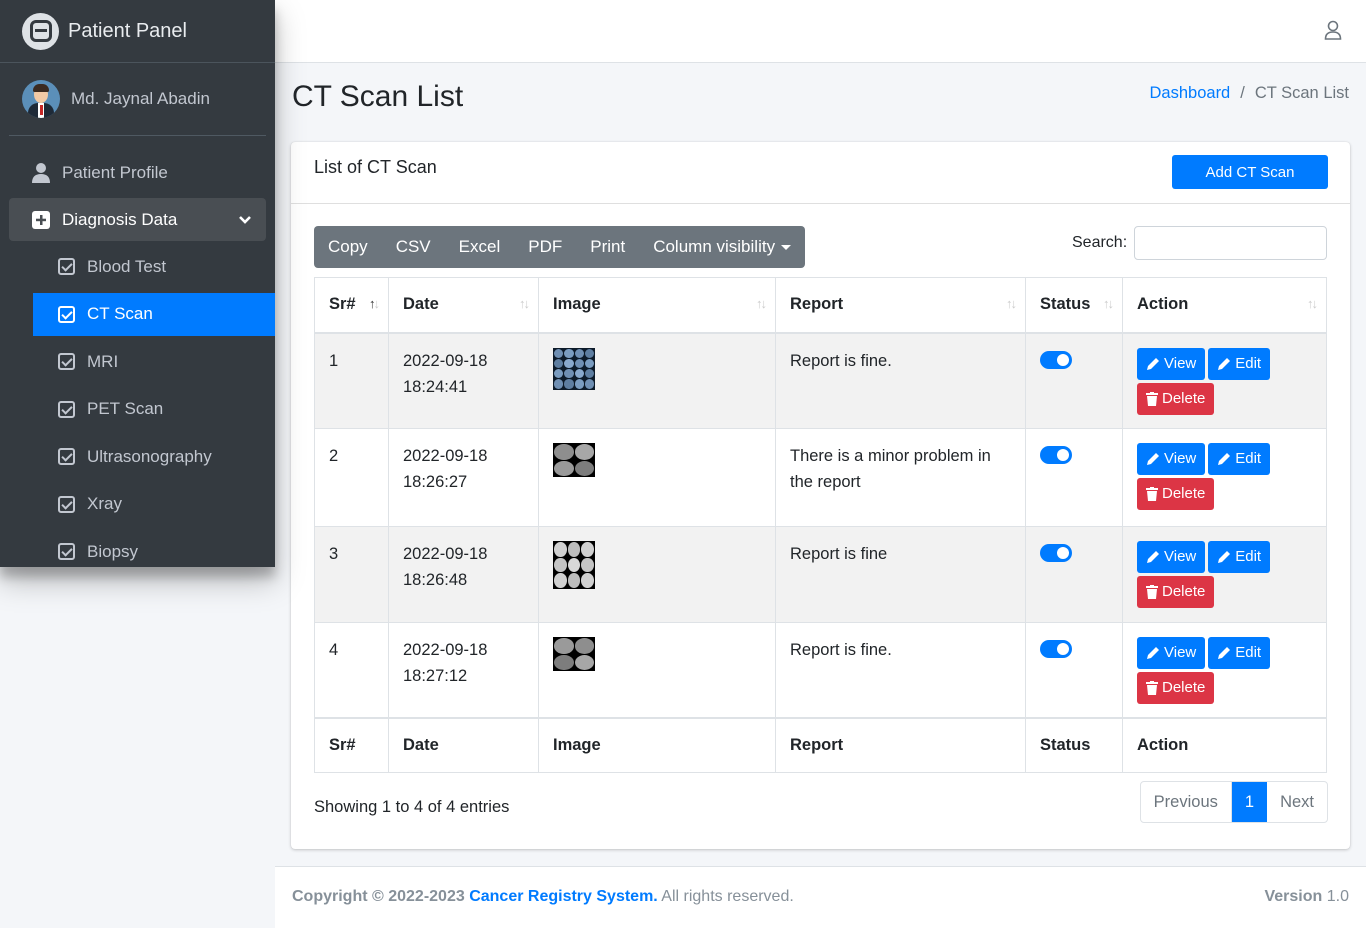 Image resolution: width=1366 pixels, height=928 pixels. I want to click on csv-button: CSV, so click(413, 247).